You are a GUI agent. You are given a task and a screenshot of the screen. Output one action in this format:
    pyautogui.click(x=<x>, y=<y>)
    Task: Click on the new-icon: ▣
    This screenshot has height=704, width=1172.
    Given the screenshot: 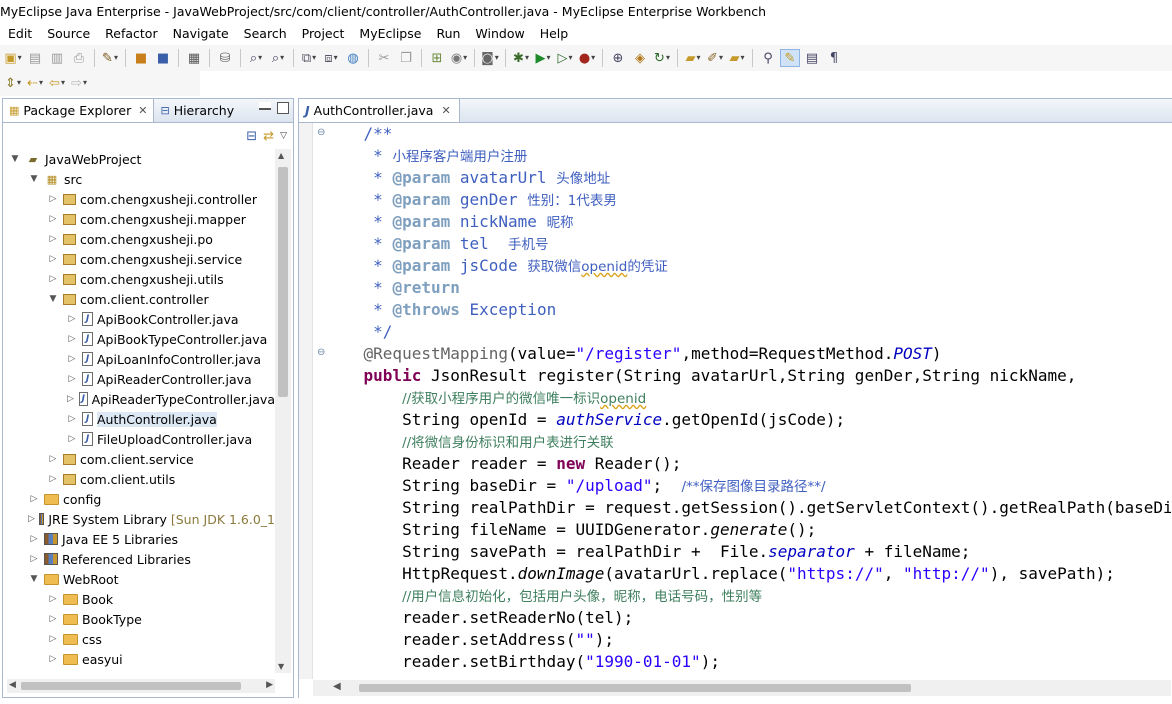 What is the action you would take?
    pyautogui.click(x=13, y=58)
    